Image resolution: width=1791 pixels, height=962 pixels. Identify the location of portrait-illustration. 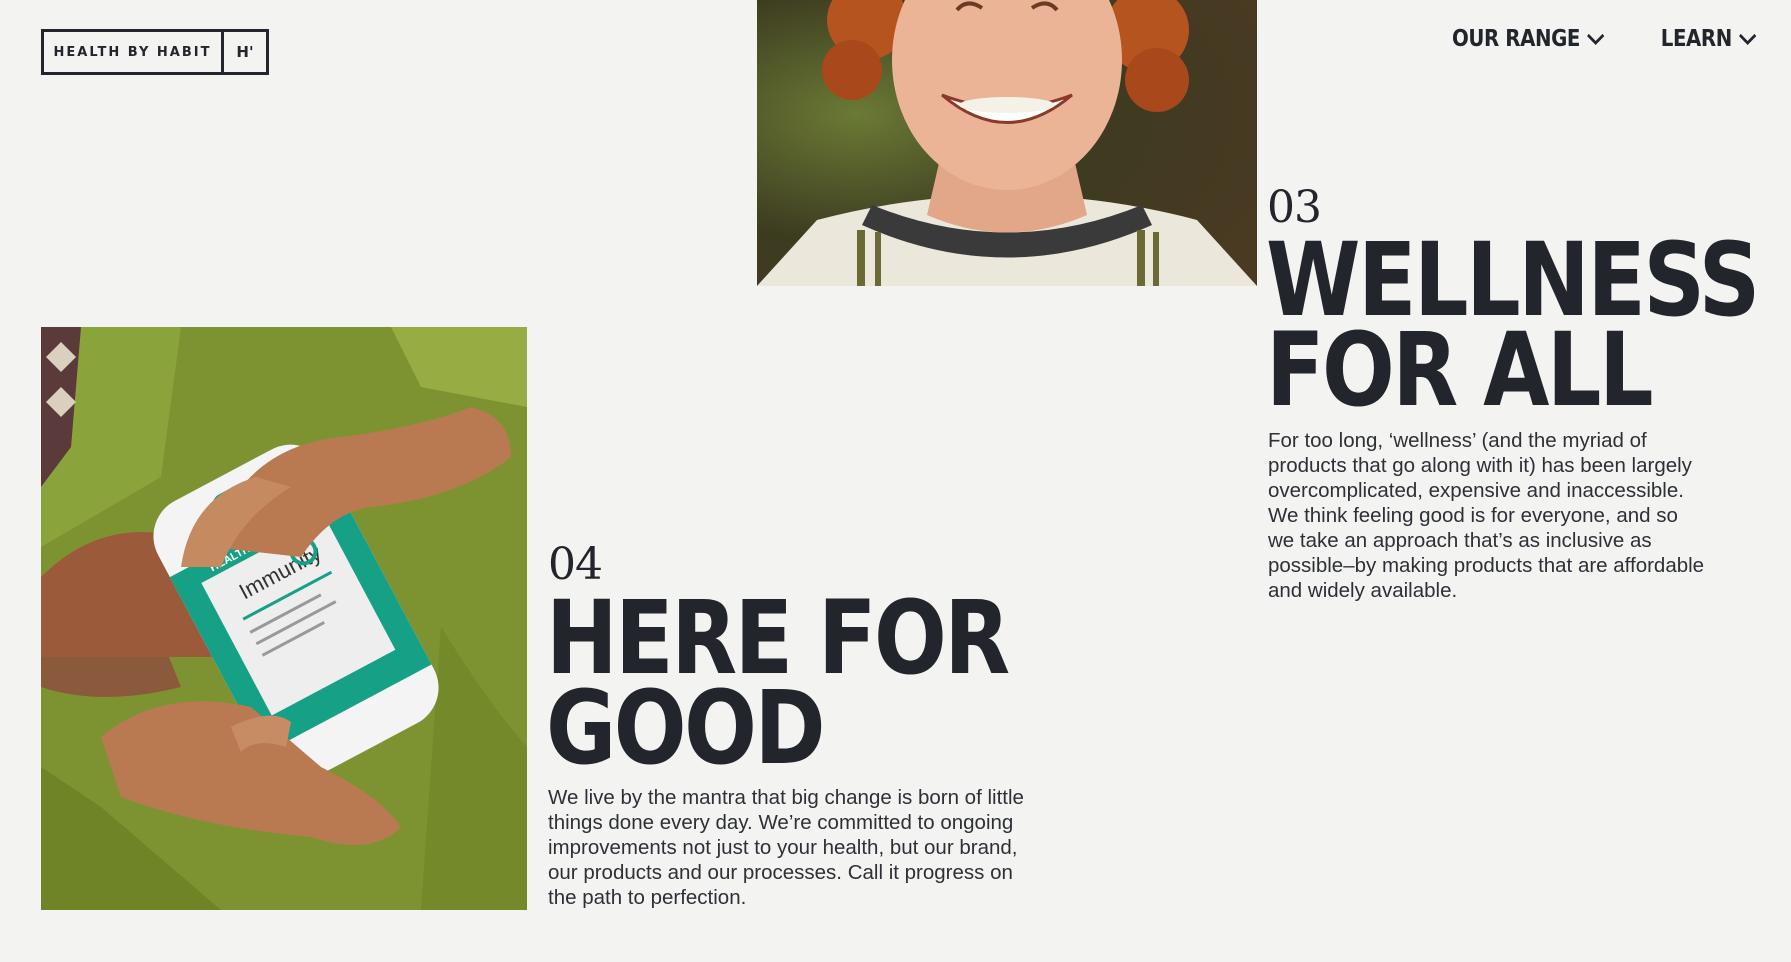
(1007, 143).